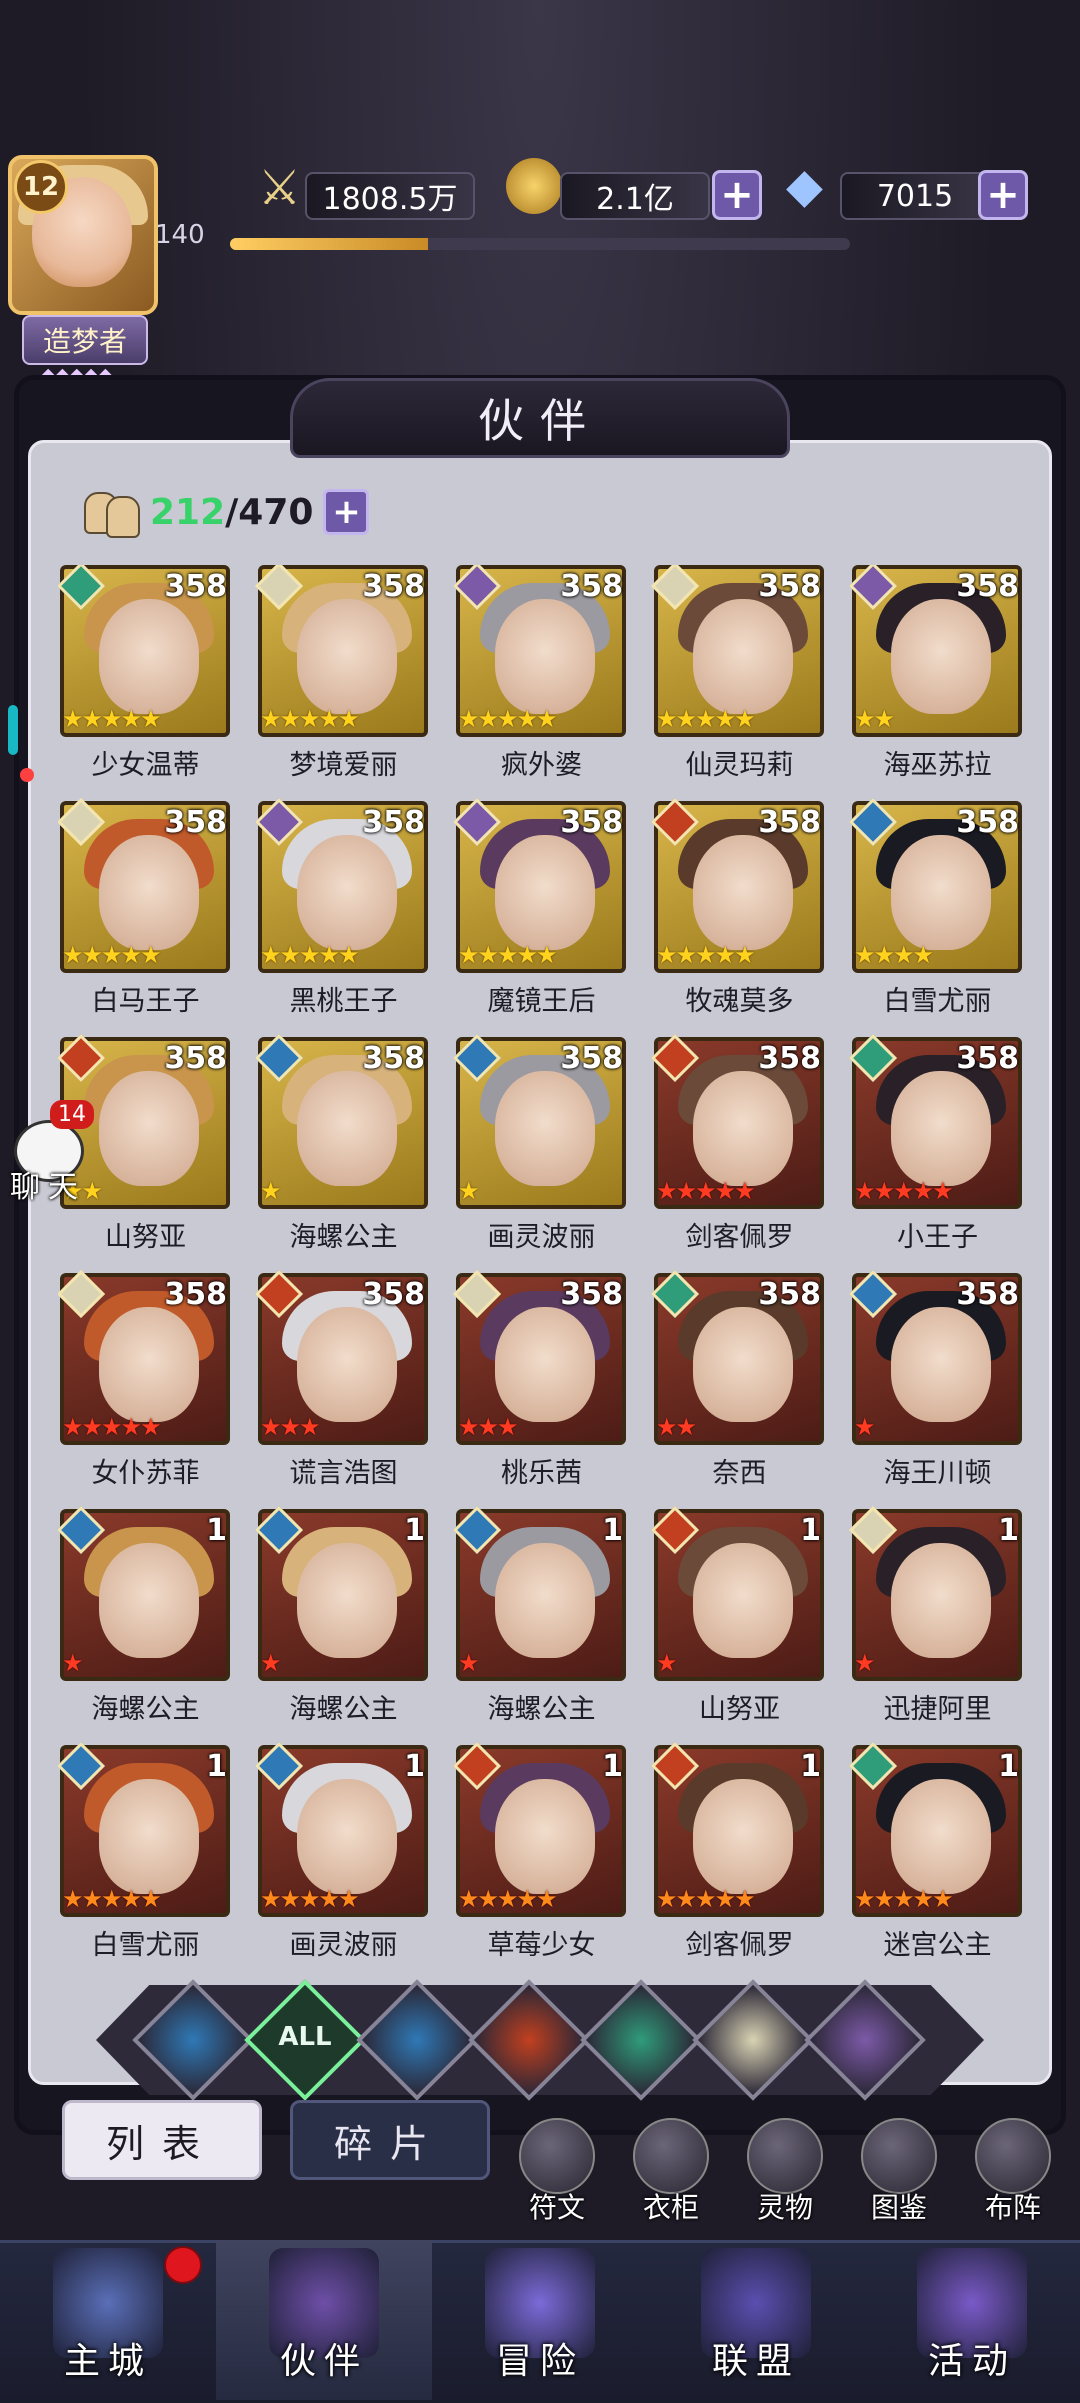 This screenshot has width=1080, height=2403. I want to click on exp-value: 140, so click(180, 235).